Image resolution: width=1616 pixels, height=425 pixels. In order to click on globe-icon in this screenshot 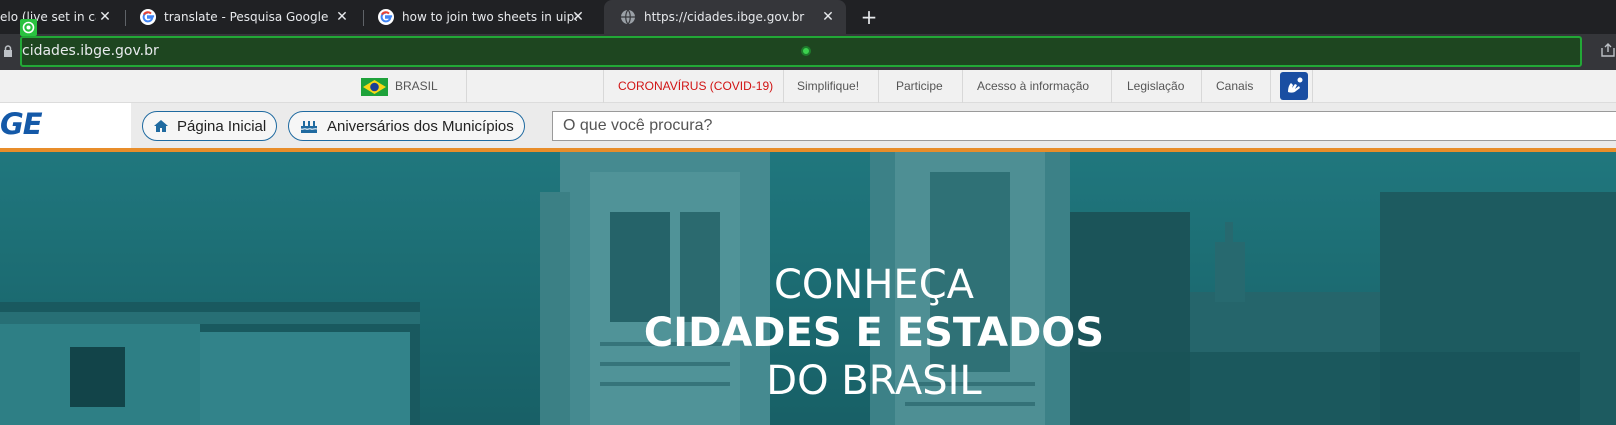, I will do `click(628, 17)`.